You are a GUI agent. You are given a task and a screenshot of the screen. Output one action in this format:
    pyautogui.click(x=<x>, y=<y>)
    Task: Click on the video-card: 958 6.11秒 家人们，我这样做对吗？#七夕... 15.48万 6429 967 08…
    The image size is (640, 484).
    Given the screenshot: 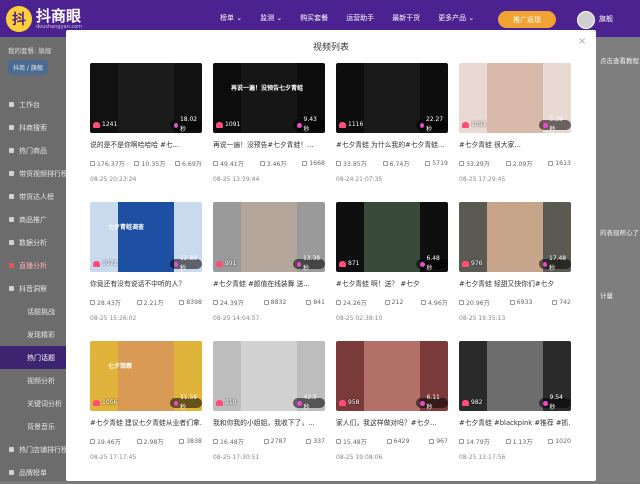 What is the action you would take?
    pyautogui.click(x=392, y=406)
    